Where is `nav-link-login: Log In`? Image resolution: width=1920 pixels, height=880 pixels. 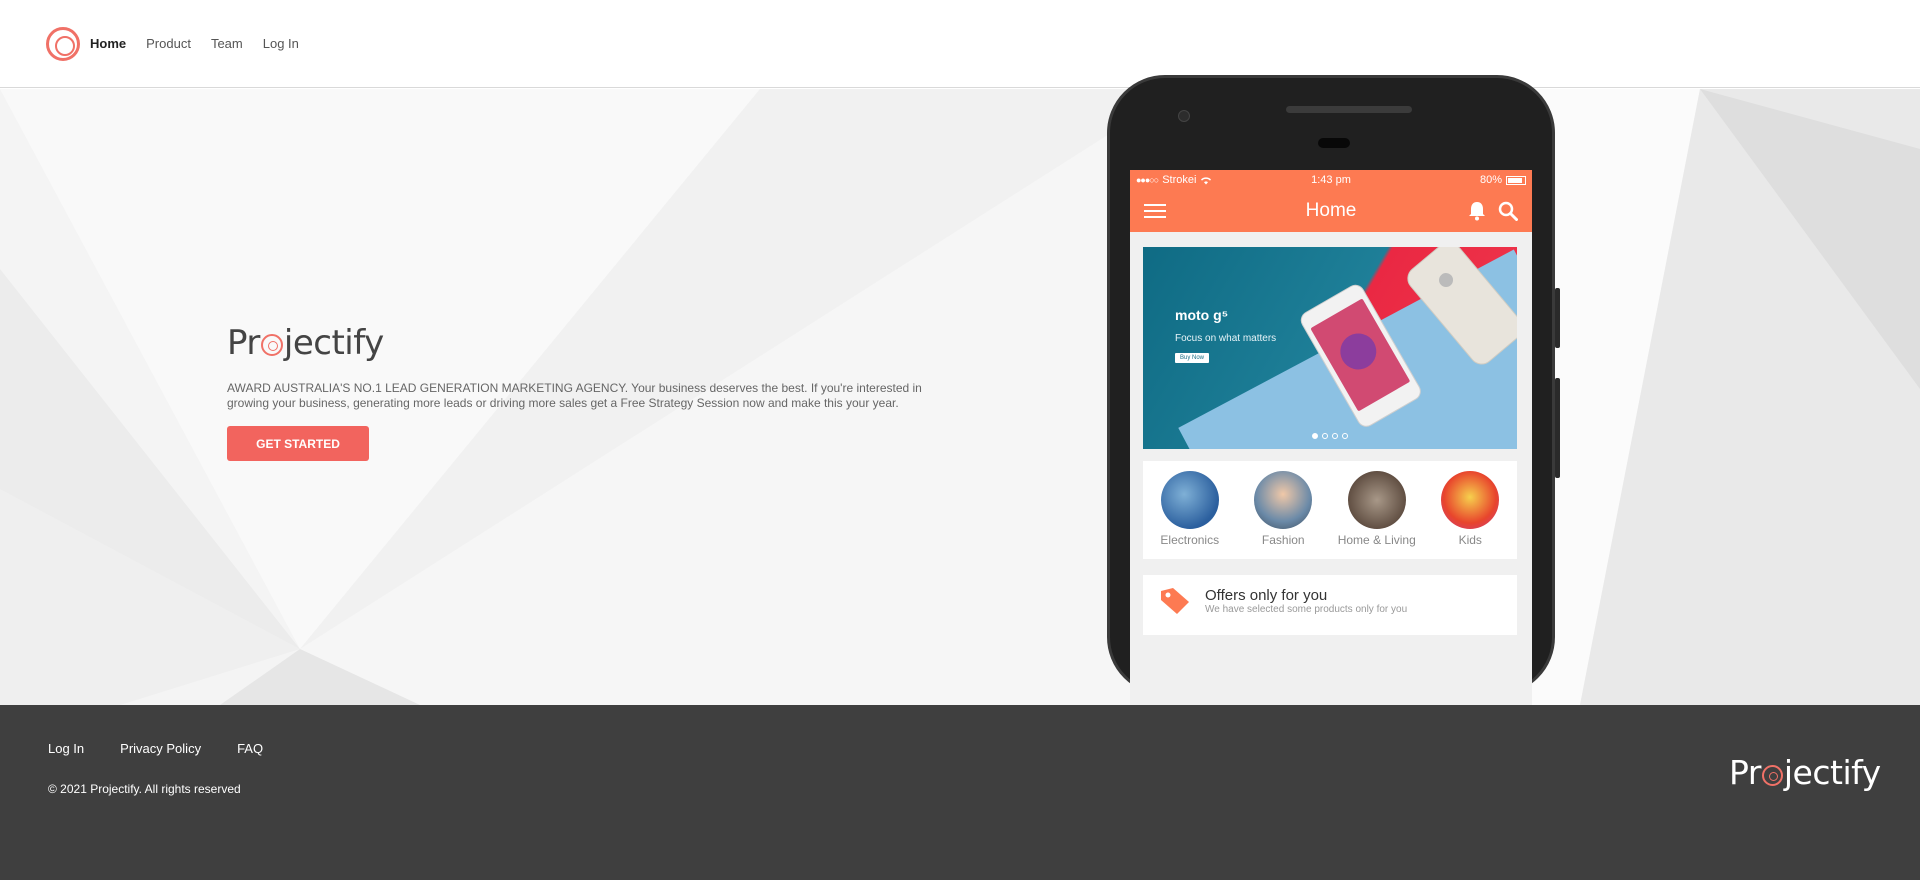
nav-link-login: Log In is located at coordinates (281, 43).